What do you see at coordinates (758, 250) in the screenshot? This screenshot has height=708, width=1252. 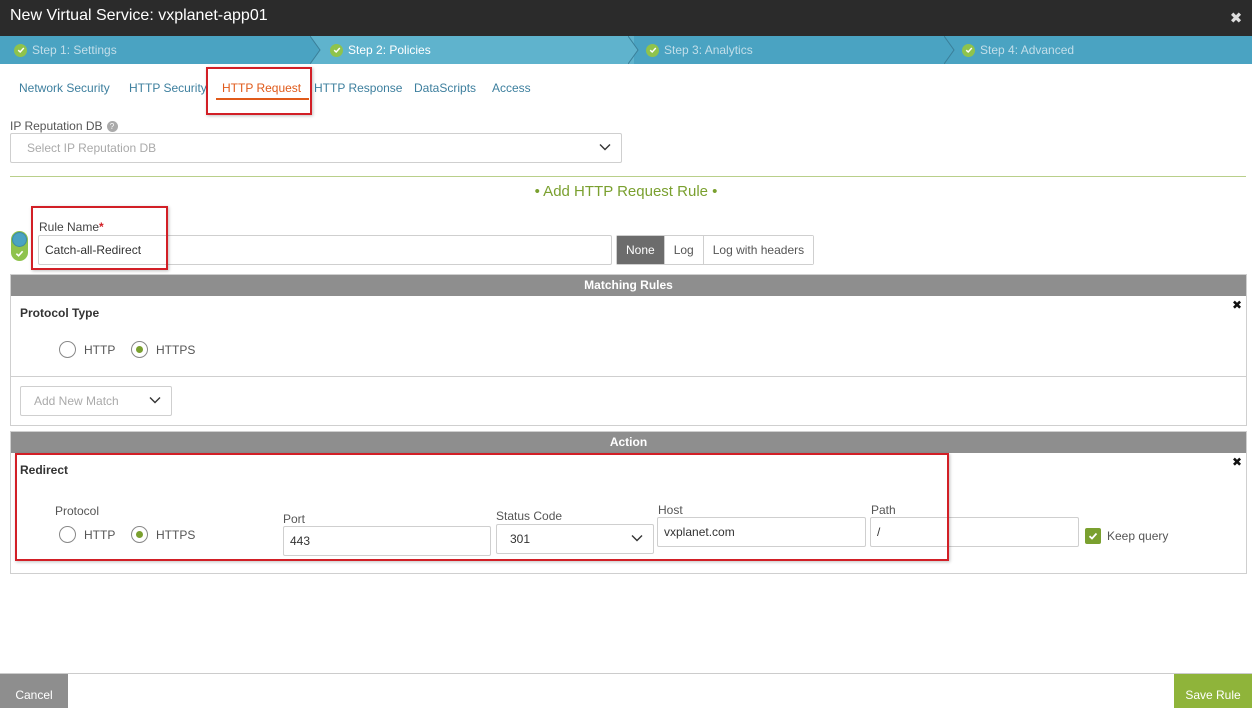 I see `log-with-headers-button: Log with headers` at bounding box center [758, 250].